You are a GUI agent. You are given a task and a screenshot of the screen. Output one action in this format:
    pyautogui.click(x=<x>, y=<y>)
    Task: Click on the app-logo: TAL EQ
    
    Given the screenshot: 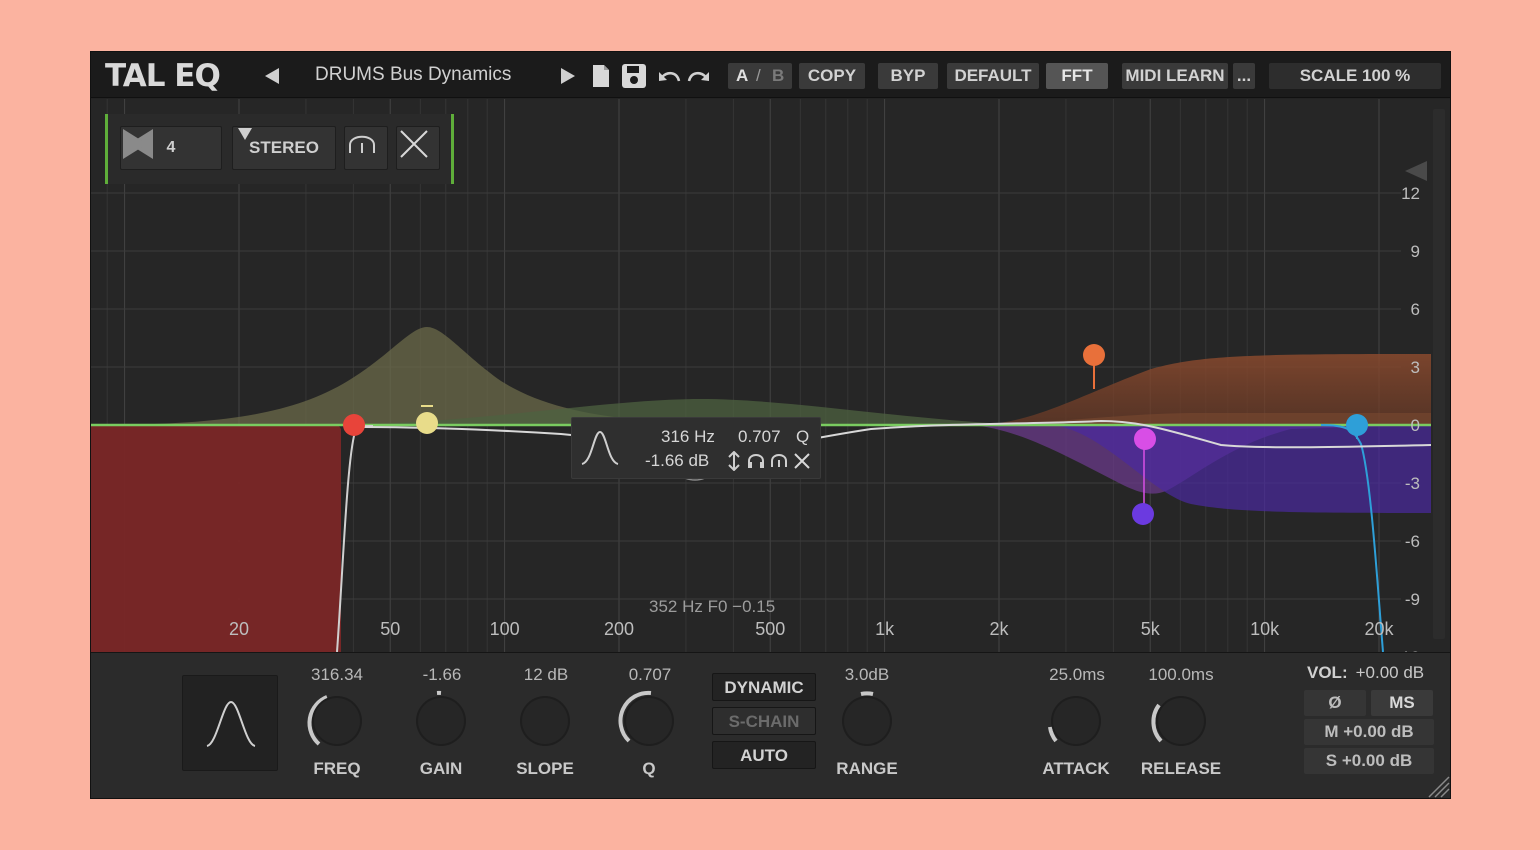 What is the action you would take?
    pyautogui.click(x=163, y=76)
    